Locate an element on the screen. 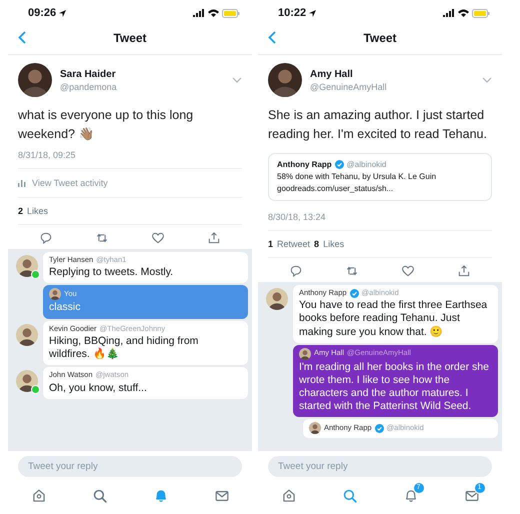  quote-author-handle: @albinokid is located at coordinates (366, 164).